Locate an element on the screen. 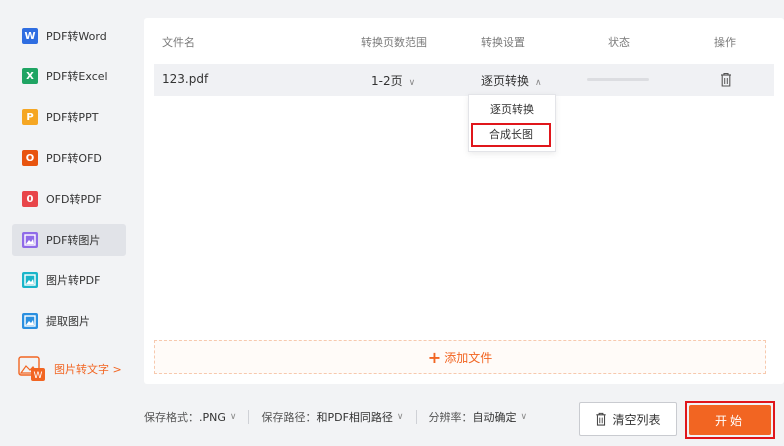 This screenshot has width=784, height=446. ppt-icon: P is located at coordinates (30, 117).